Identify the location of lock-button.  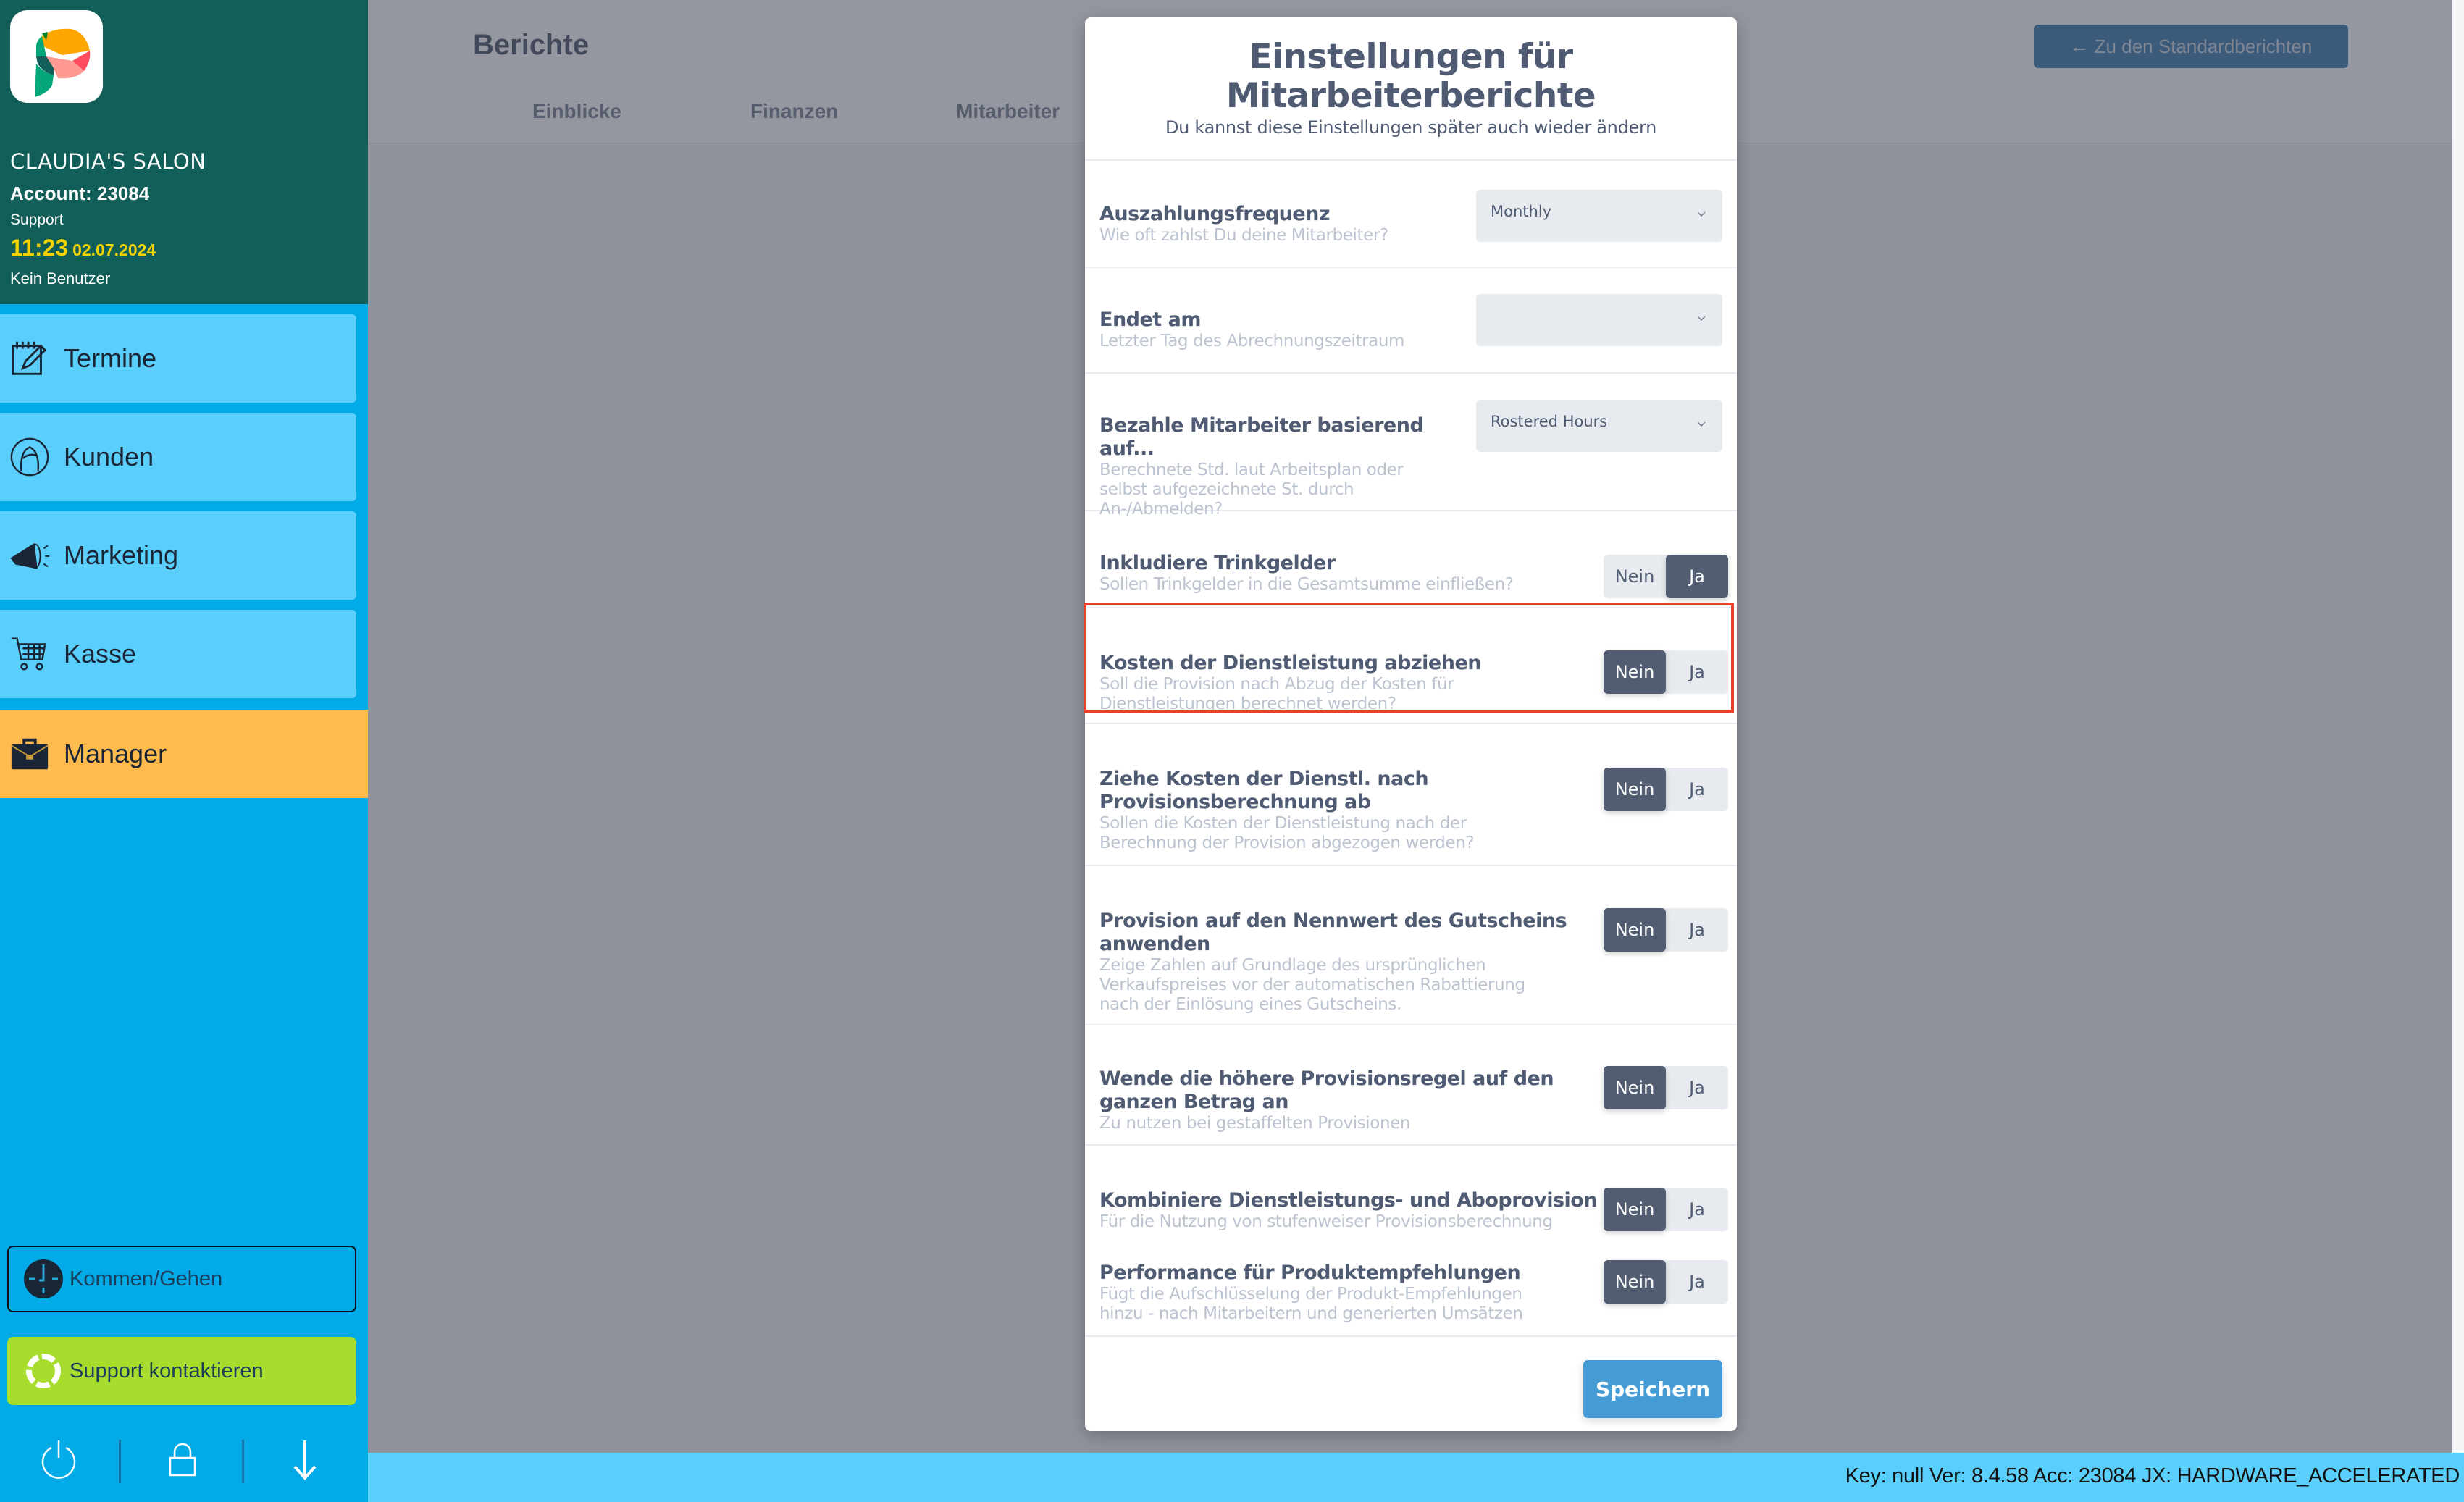
(181, 1459).